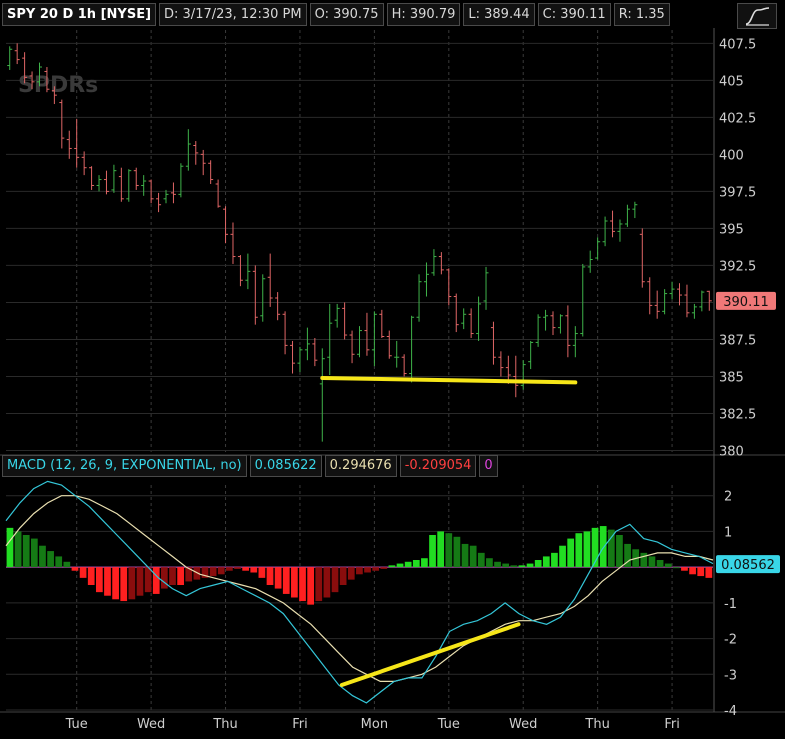  I want to click on macd-diff: -0.209054, so click(438, 466).